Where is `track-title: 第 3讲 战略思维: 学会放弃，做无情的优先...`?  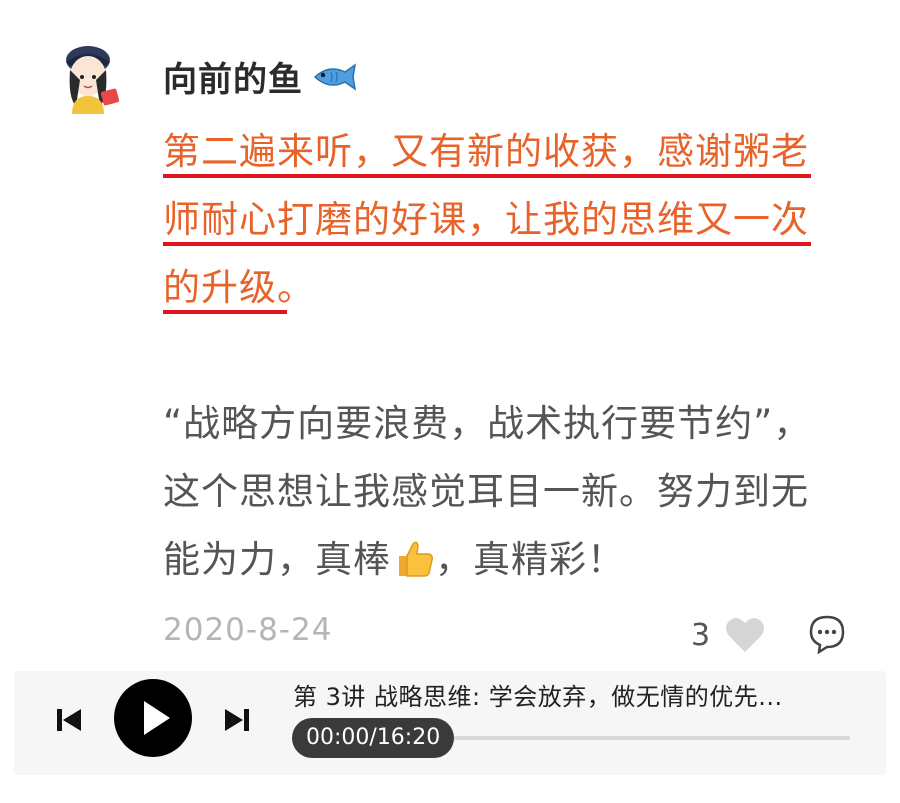
track-title: 第 3讲 战略思维: 学会放弃，做无情的优先... is located at coordinates (538, 694).